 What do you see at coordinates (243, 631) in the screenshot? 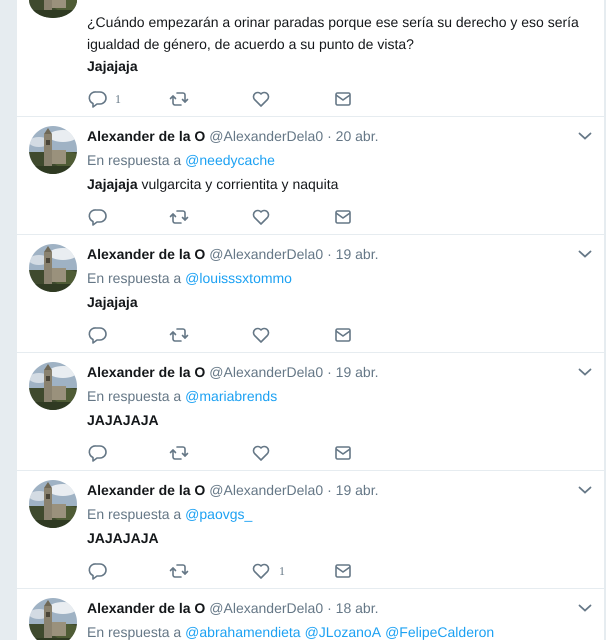
I see `mention-link: @abrahamendieta` at bounding box center [243, 631].